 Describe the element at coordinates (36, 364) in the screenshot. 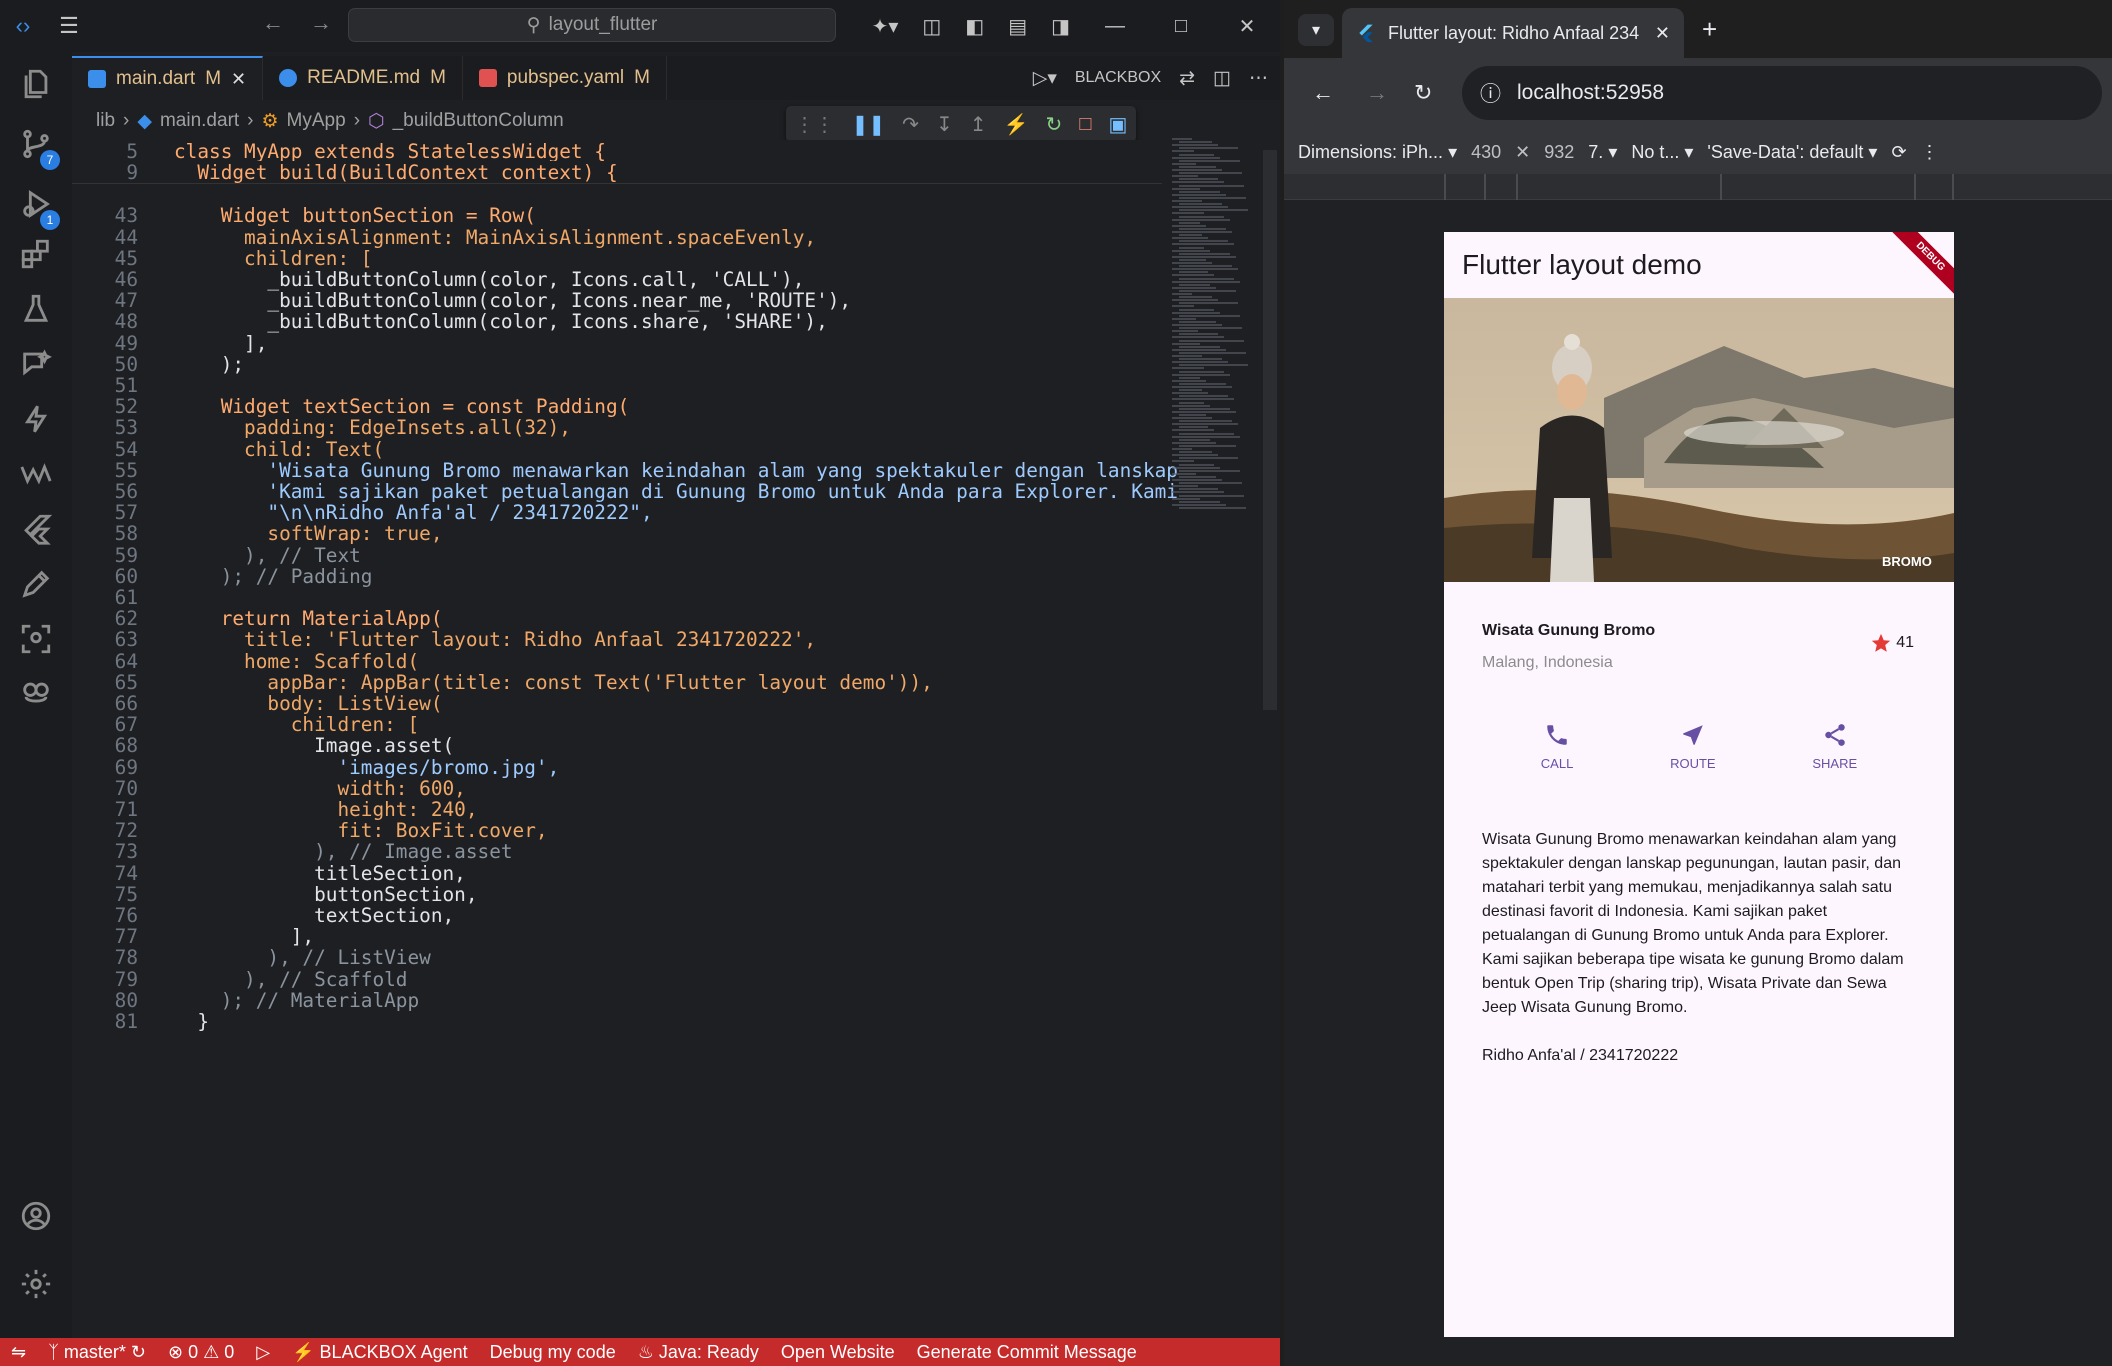

I see `copilot-chat-icon` at that location.